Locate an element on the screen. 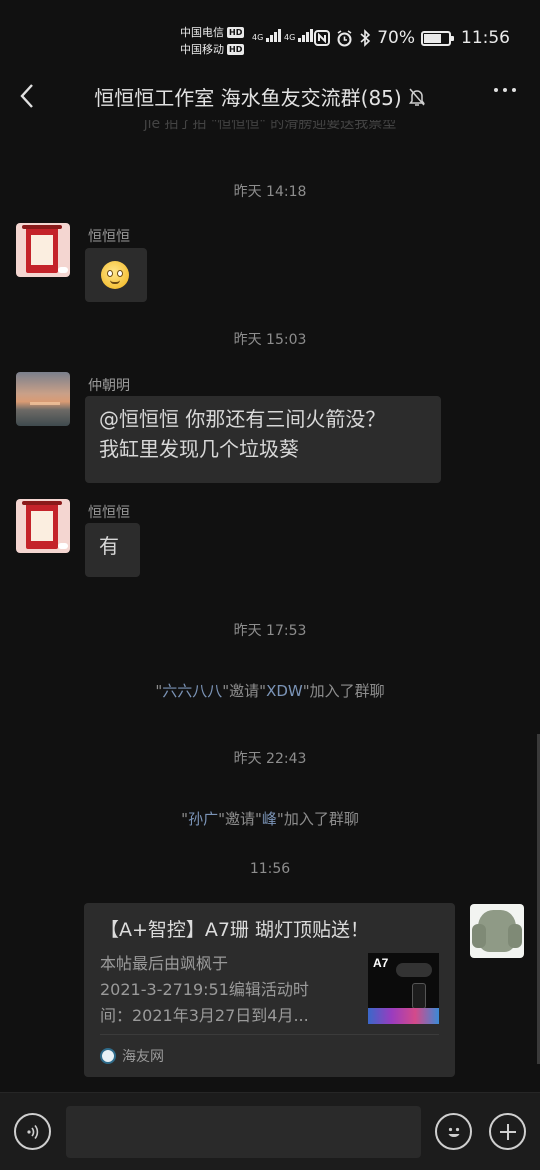  back-button is located at coordinates (27, 96).